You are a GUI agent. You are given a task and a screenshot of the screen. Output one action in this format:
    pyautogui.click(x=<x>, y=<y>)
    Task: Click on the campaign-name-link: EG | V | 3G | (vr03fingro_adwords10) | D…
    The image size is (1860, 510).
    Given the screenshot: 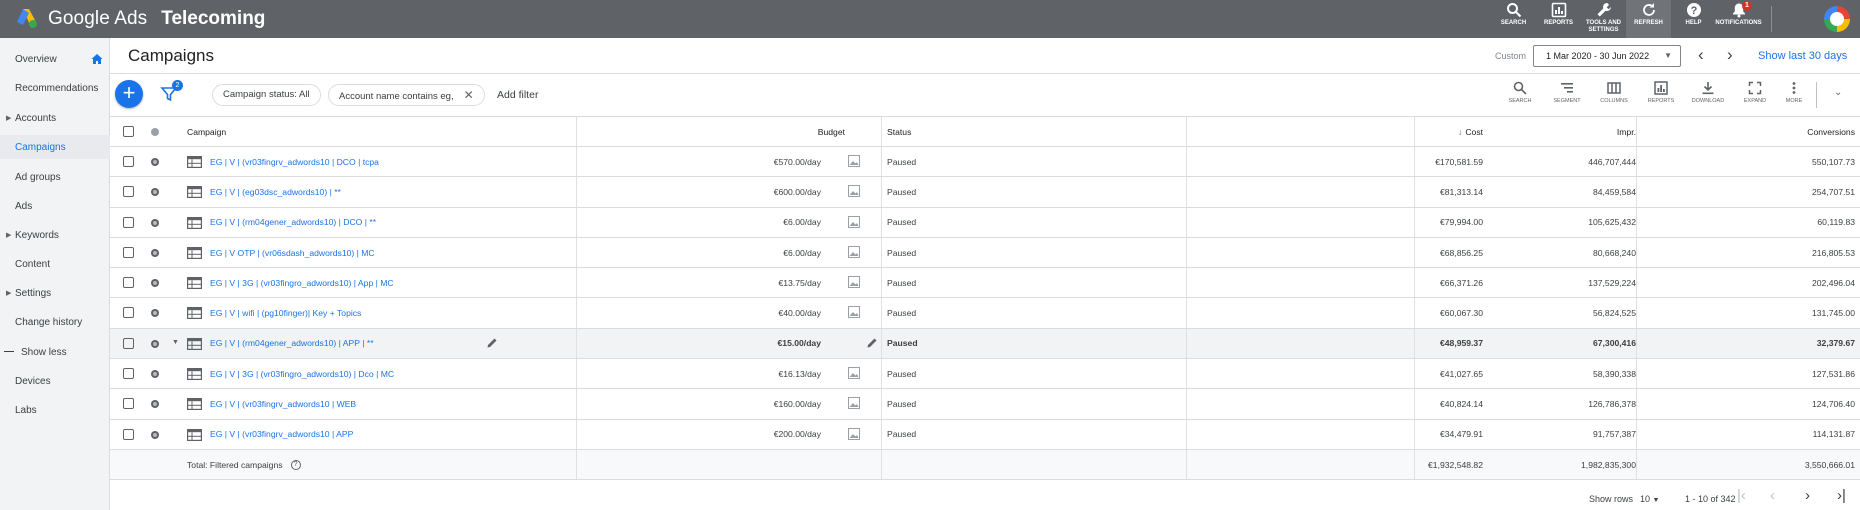 What is the action you would take?
    pyautogui.click(x=302, y=373)
    